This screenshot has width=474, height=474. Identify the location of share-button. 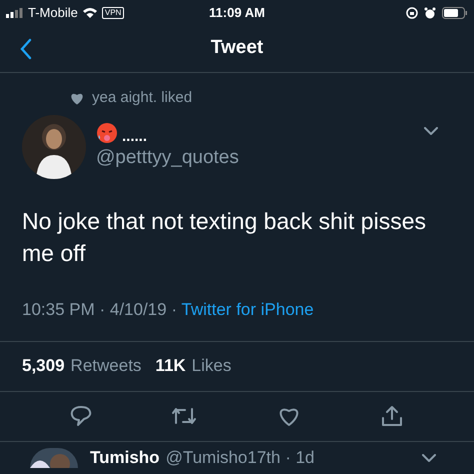
(392, 416).